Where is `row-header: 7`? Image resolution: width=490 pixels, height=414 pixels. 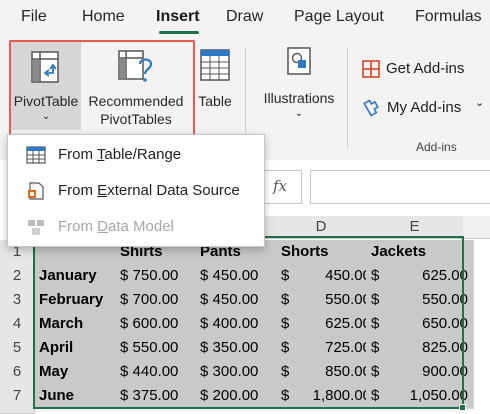
row-header: 7 is located at coordinates (17, 396).